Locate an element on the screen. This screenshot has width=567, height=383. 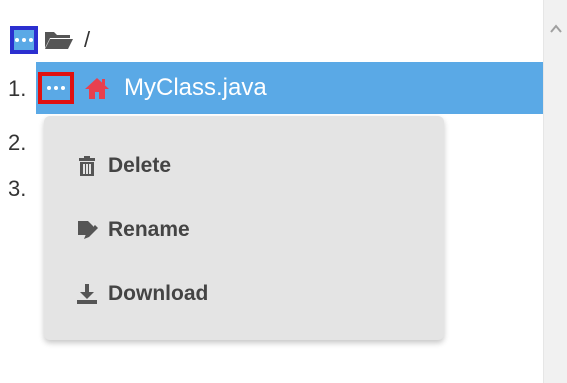
menu-item-rename: Rename is located at coordinates (133, 230).